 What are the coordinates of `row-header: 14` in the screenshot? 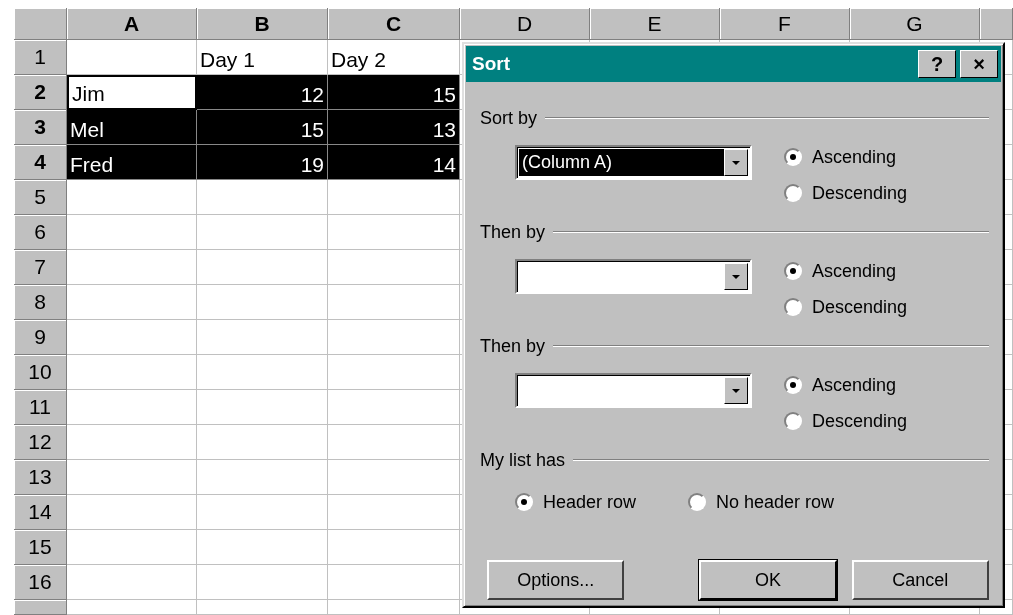 It's located at (40, 512).